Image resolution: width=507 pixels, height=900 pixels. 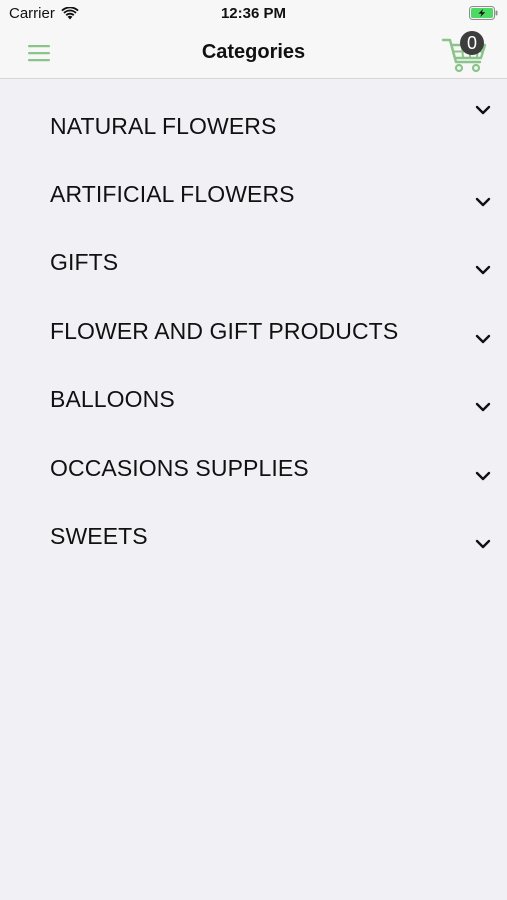 I want to click on category-label: SWEETS, so click(x=99, y=536).